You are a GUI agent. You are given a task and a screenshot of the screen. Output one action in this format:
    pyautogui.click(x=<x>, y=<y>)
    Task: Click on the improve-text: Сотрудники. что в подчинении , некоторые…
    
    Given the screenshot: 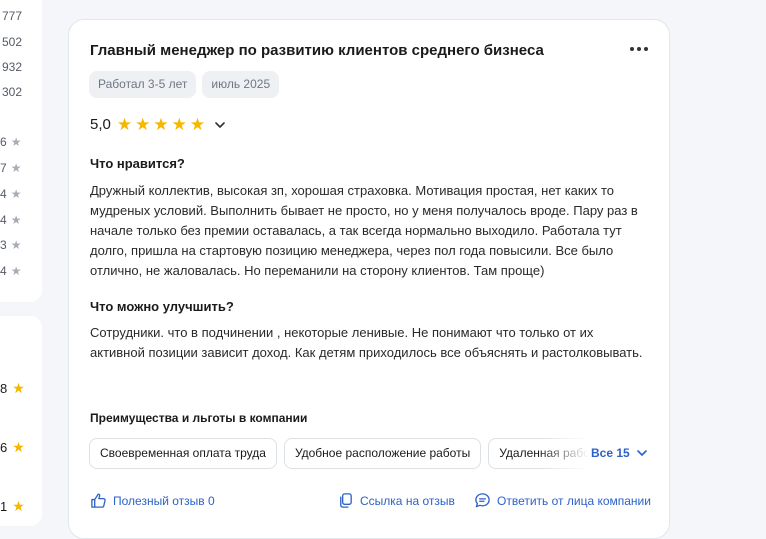 What is the action you would take?
    pyautogui.click(x=366, y=342)
    